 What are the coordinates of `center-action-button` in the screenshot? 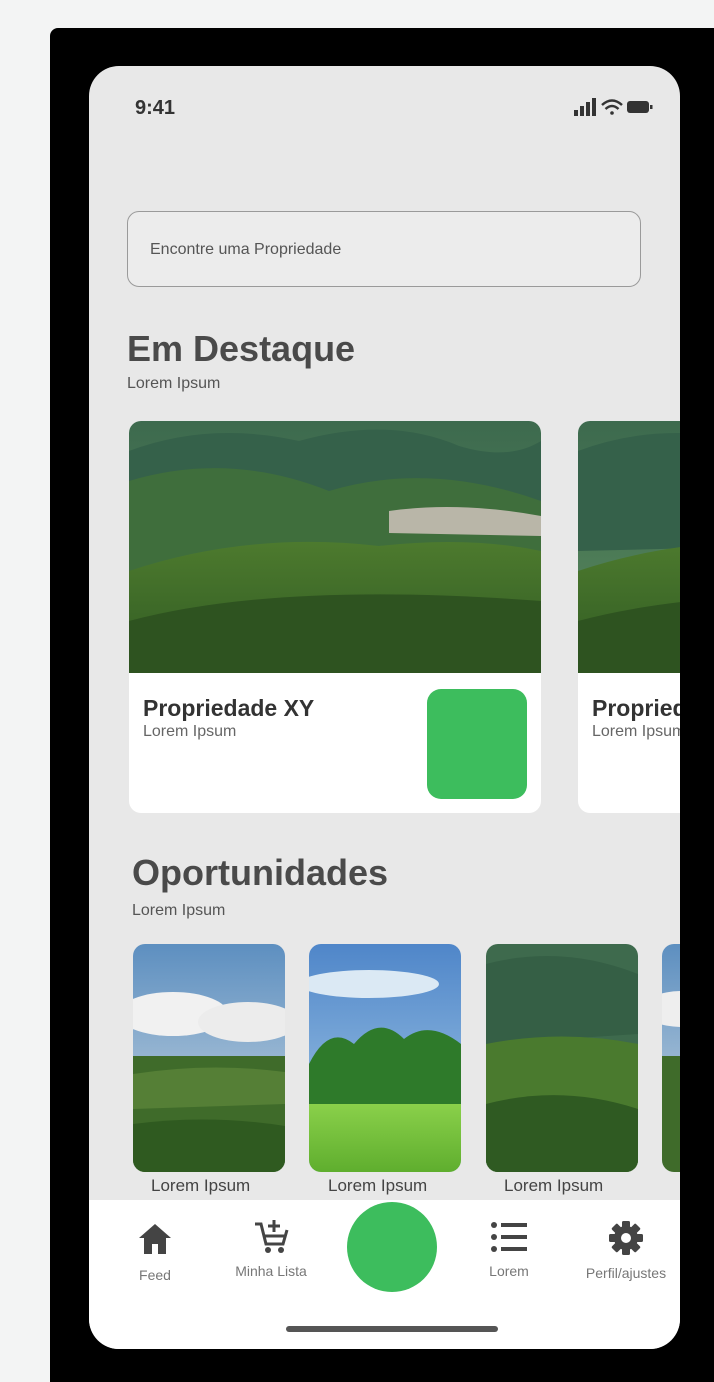 It's located at (392, 1247).